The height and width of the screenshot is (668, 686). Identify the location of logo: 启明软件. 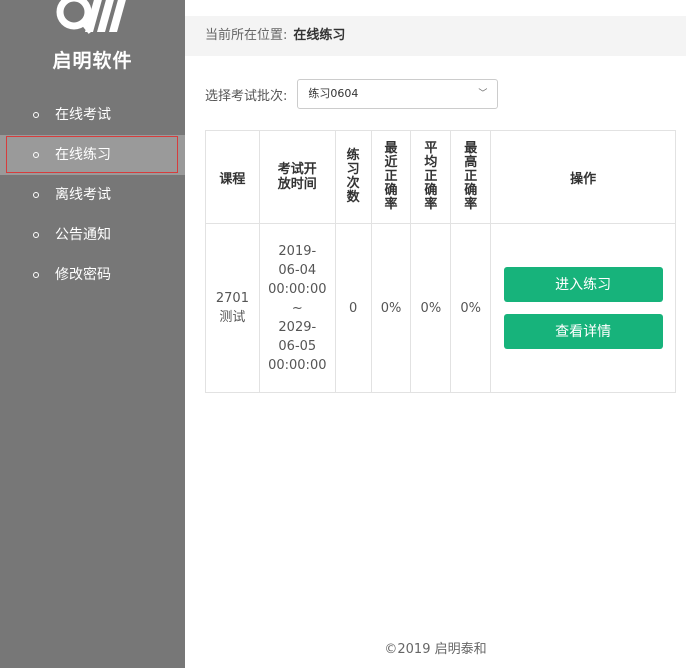
(92, 40).